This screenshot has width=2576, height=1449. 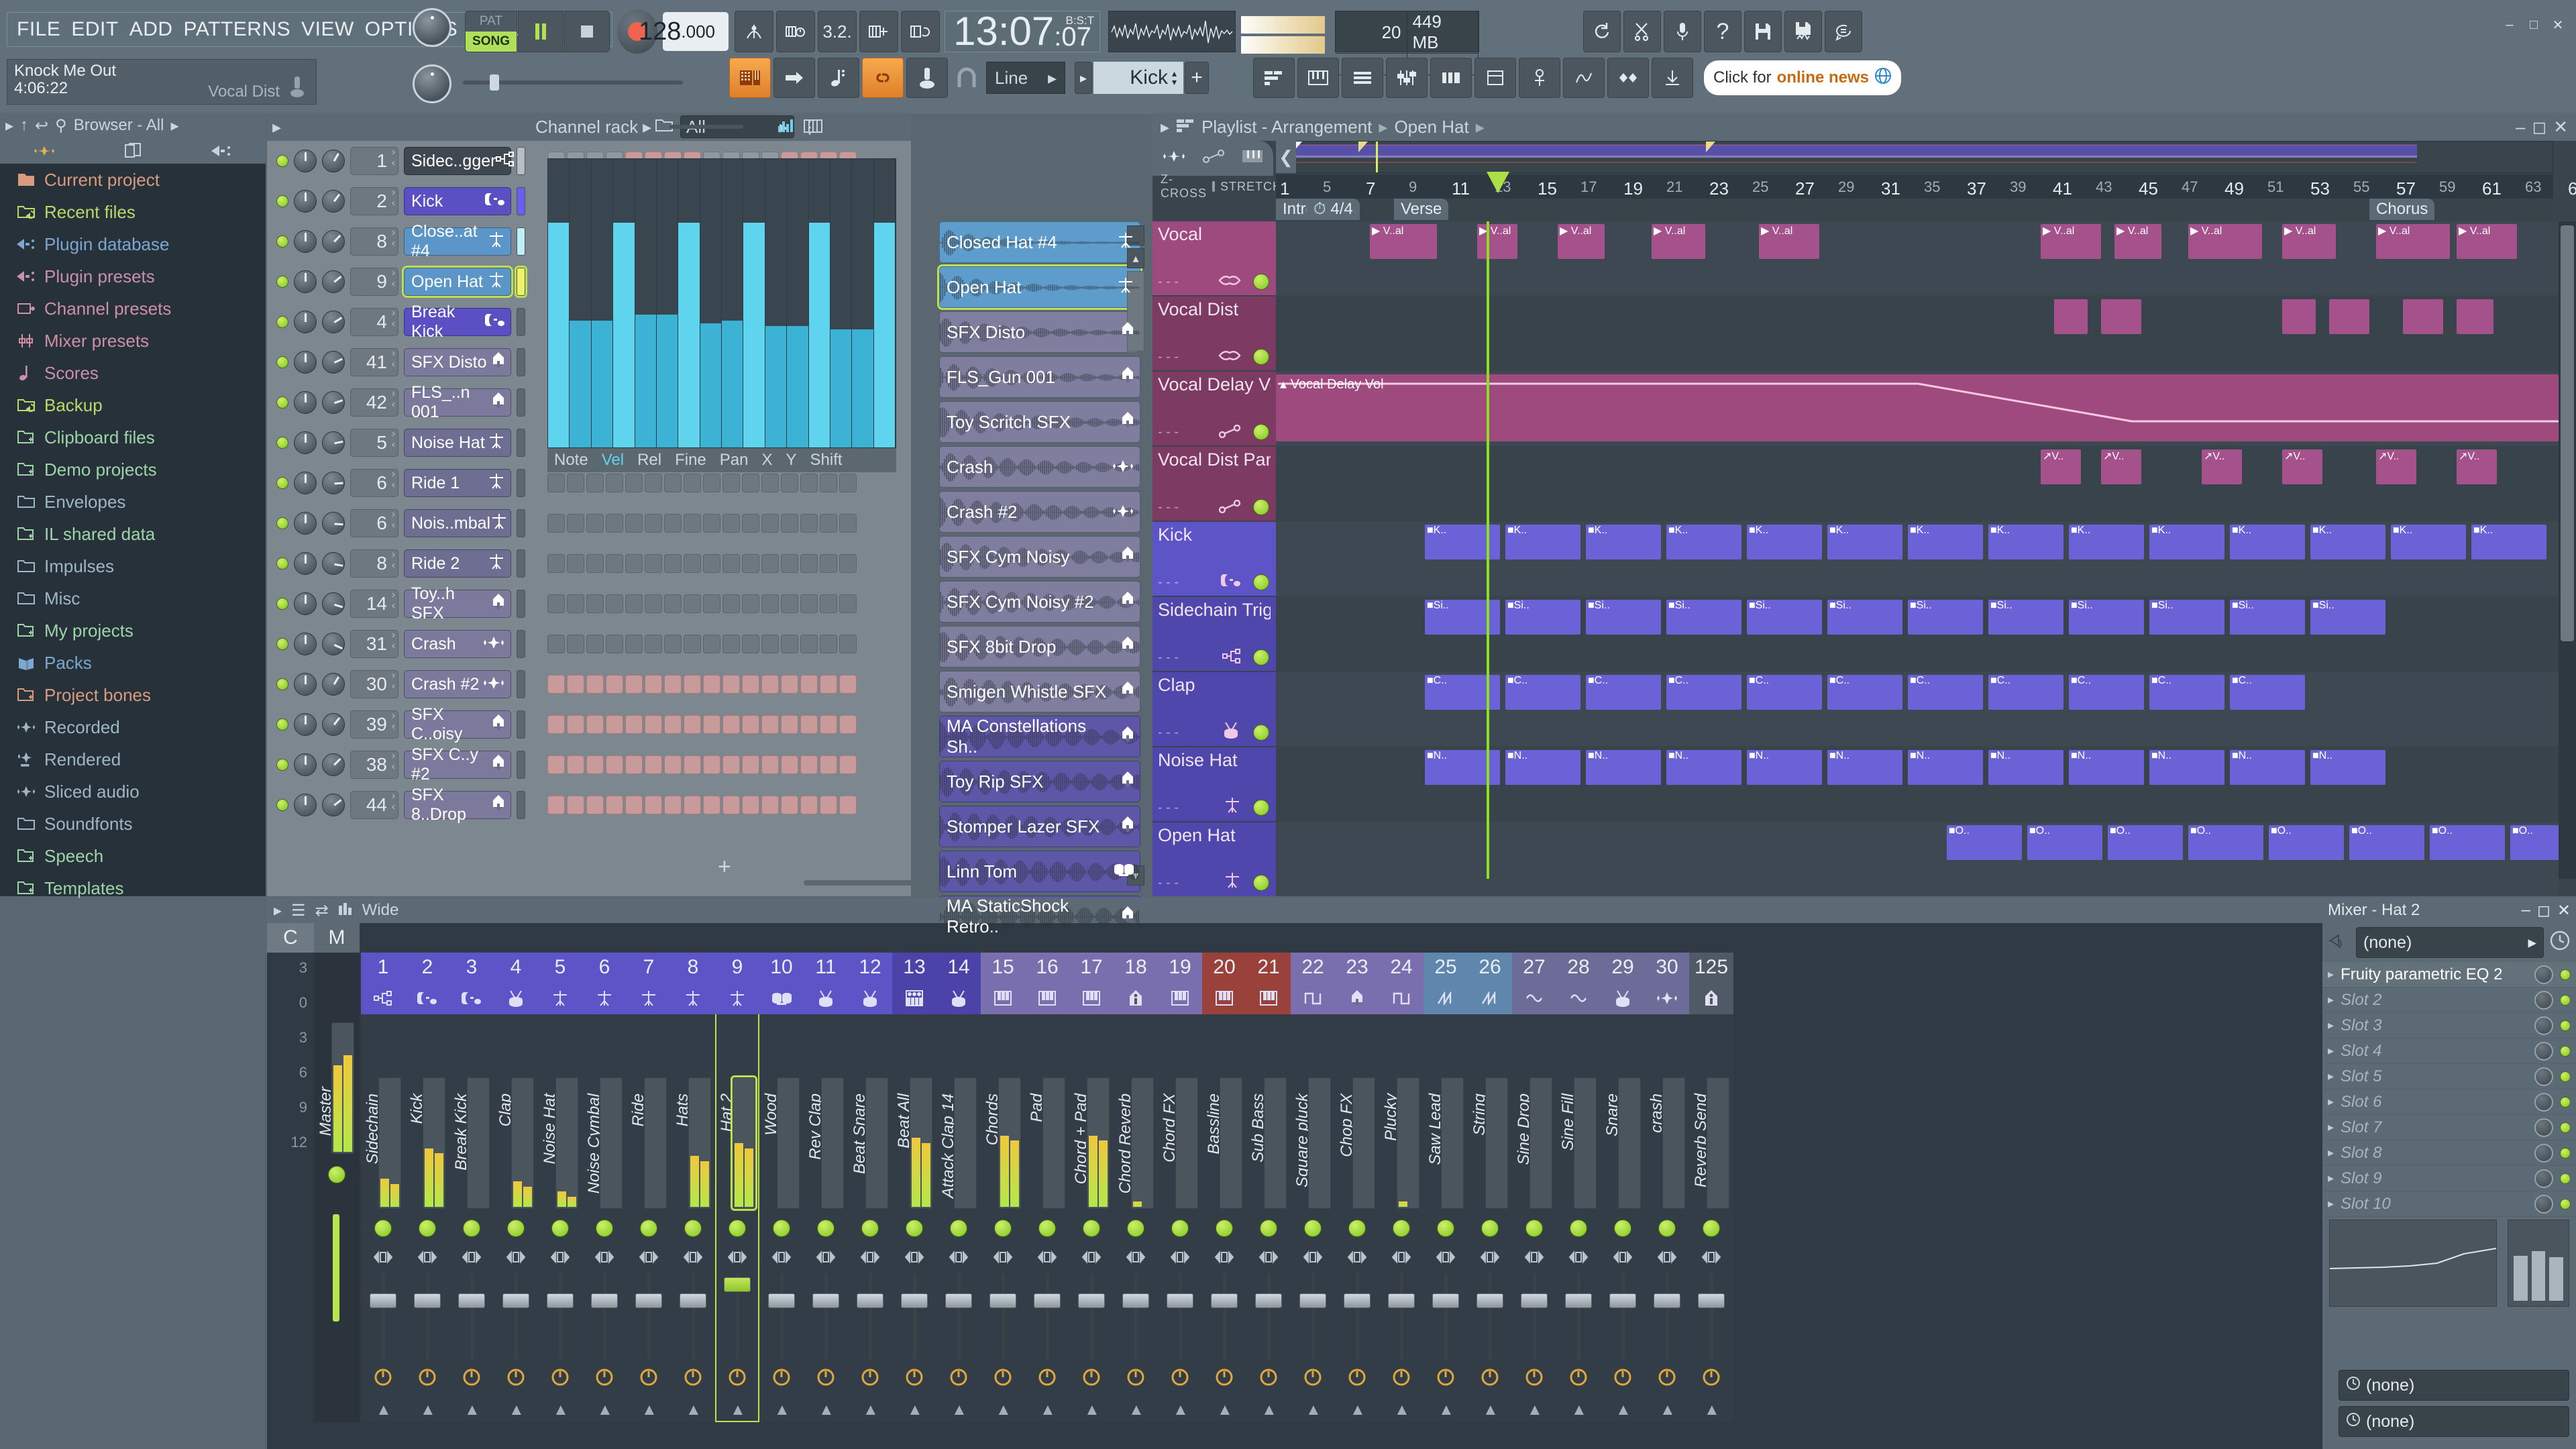 What do you see at coordinates (1917, 333) in the screenshot?
I see `playlist-lane` at bounding box center [1917, 333].